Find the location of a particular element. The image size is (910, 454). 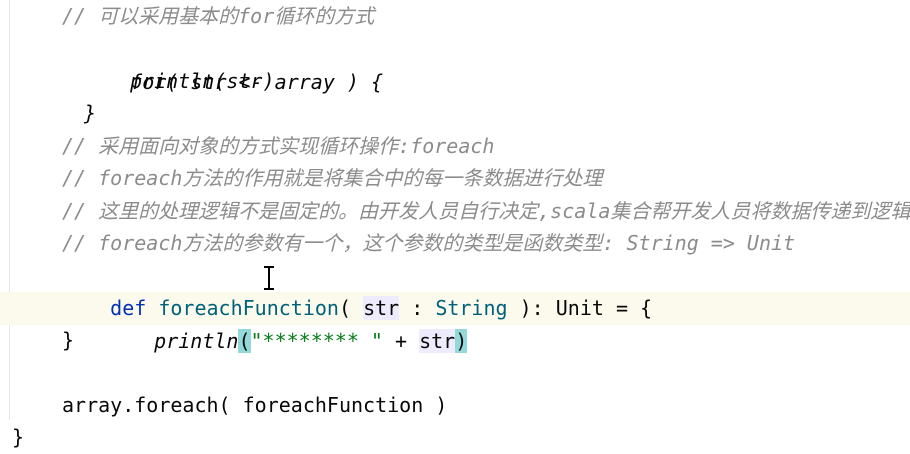

code-line-println-body: println("******** " + str) is located at coordinates (287, 322).